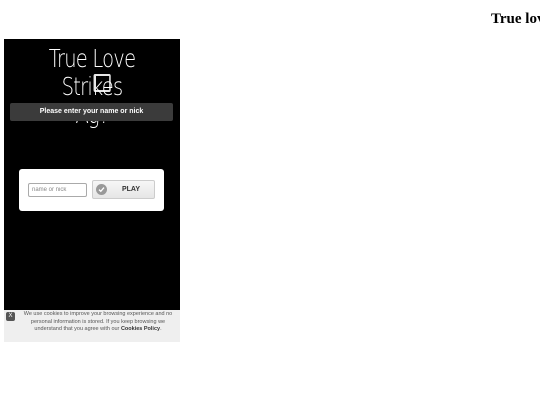  I want to click on check-icon, so click(101, 189).